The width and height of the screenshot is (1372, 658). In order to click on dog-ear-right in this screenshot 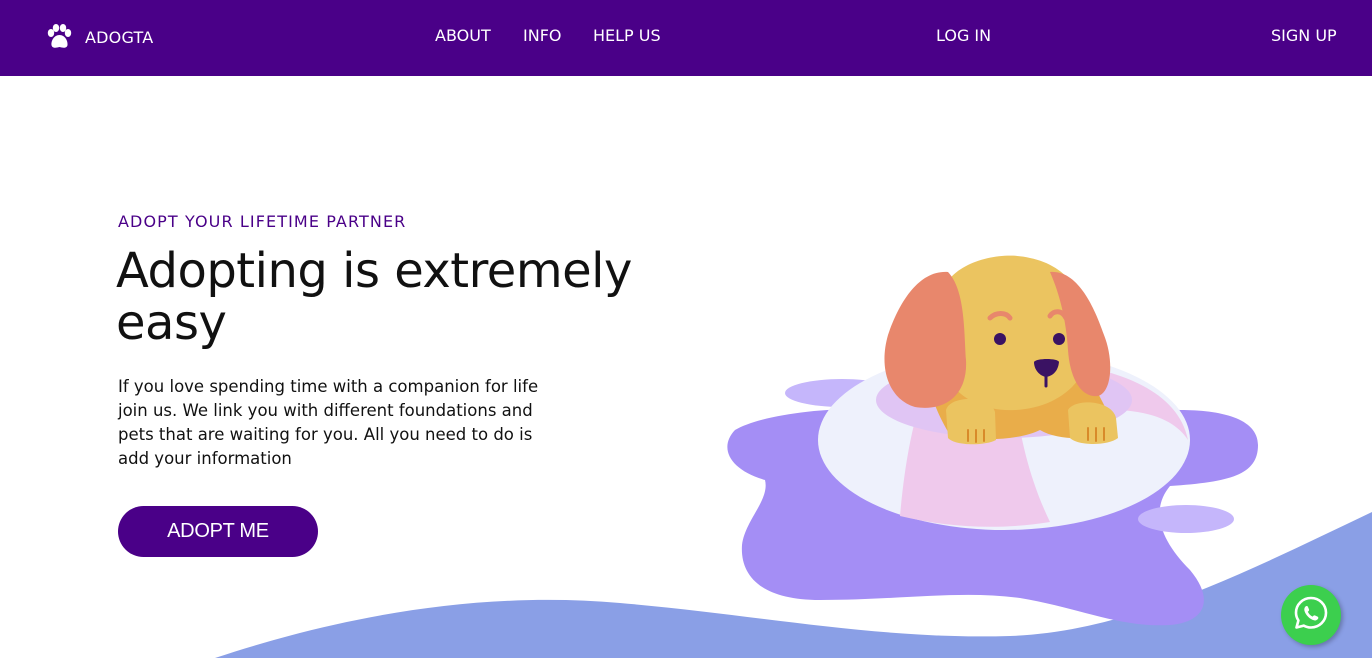, I will do `click(1080, 334)`.